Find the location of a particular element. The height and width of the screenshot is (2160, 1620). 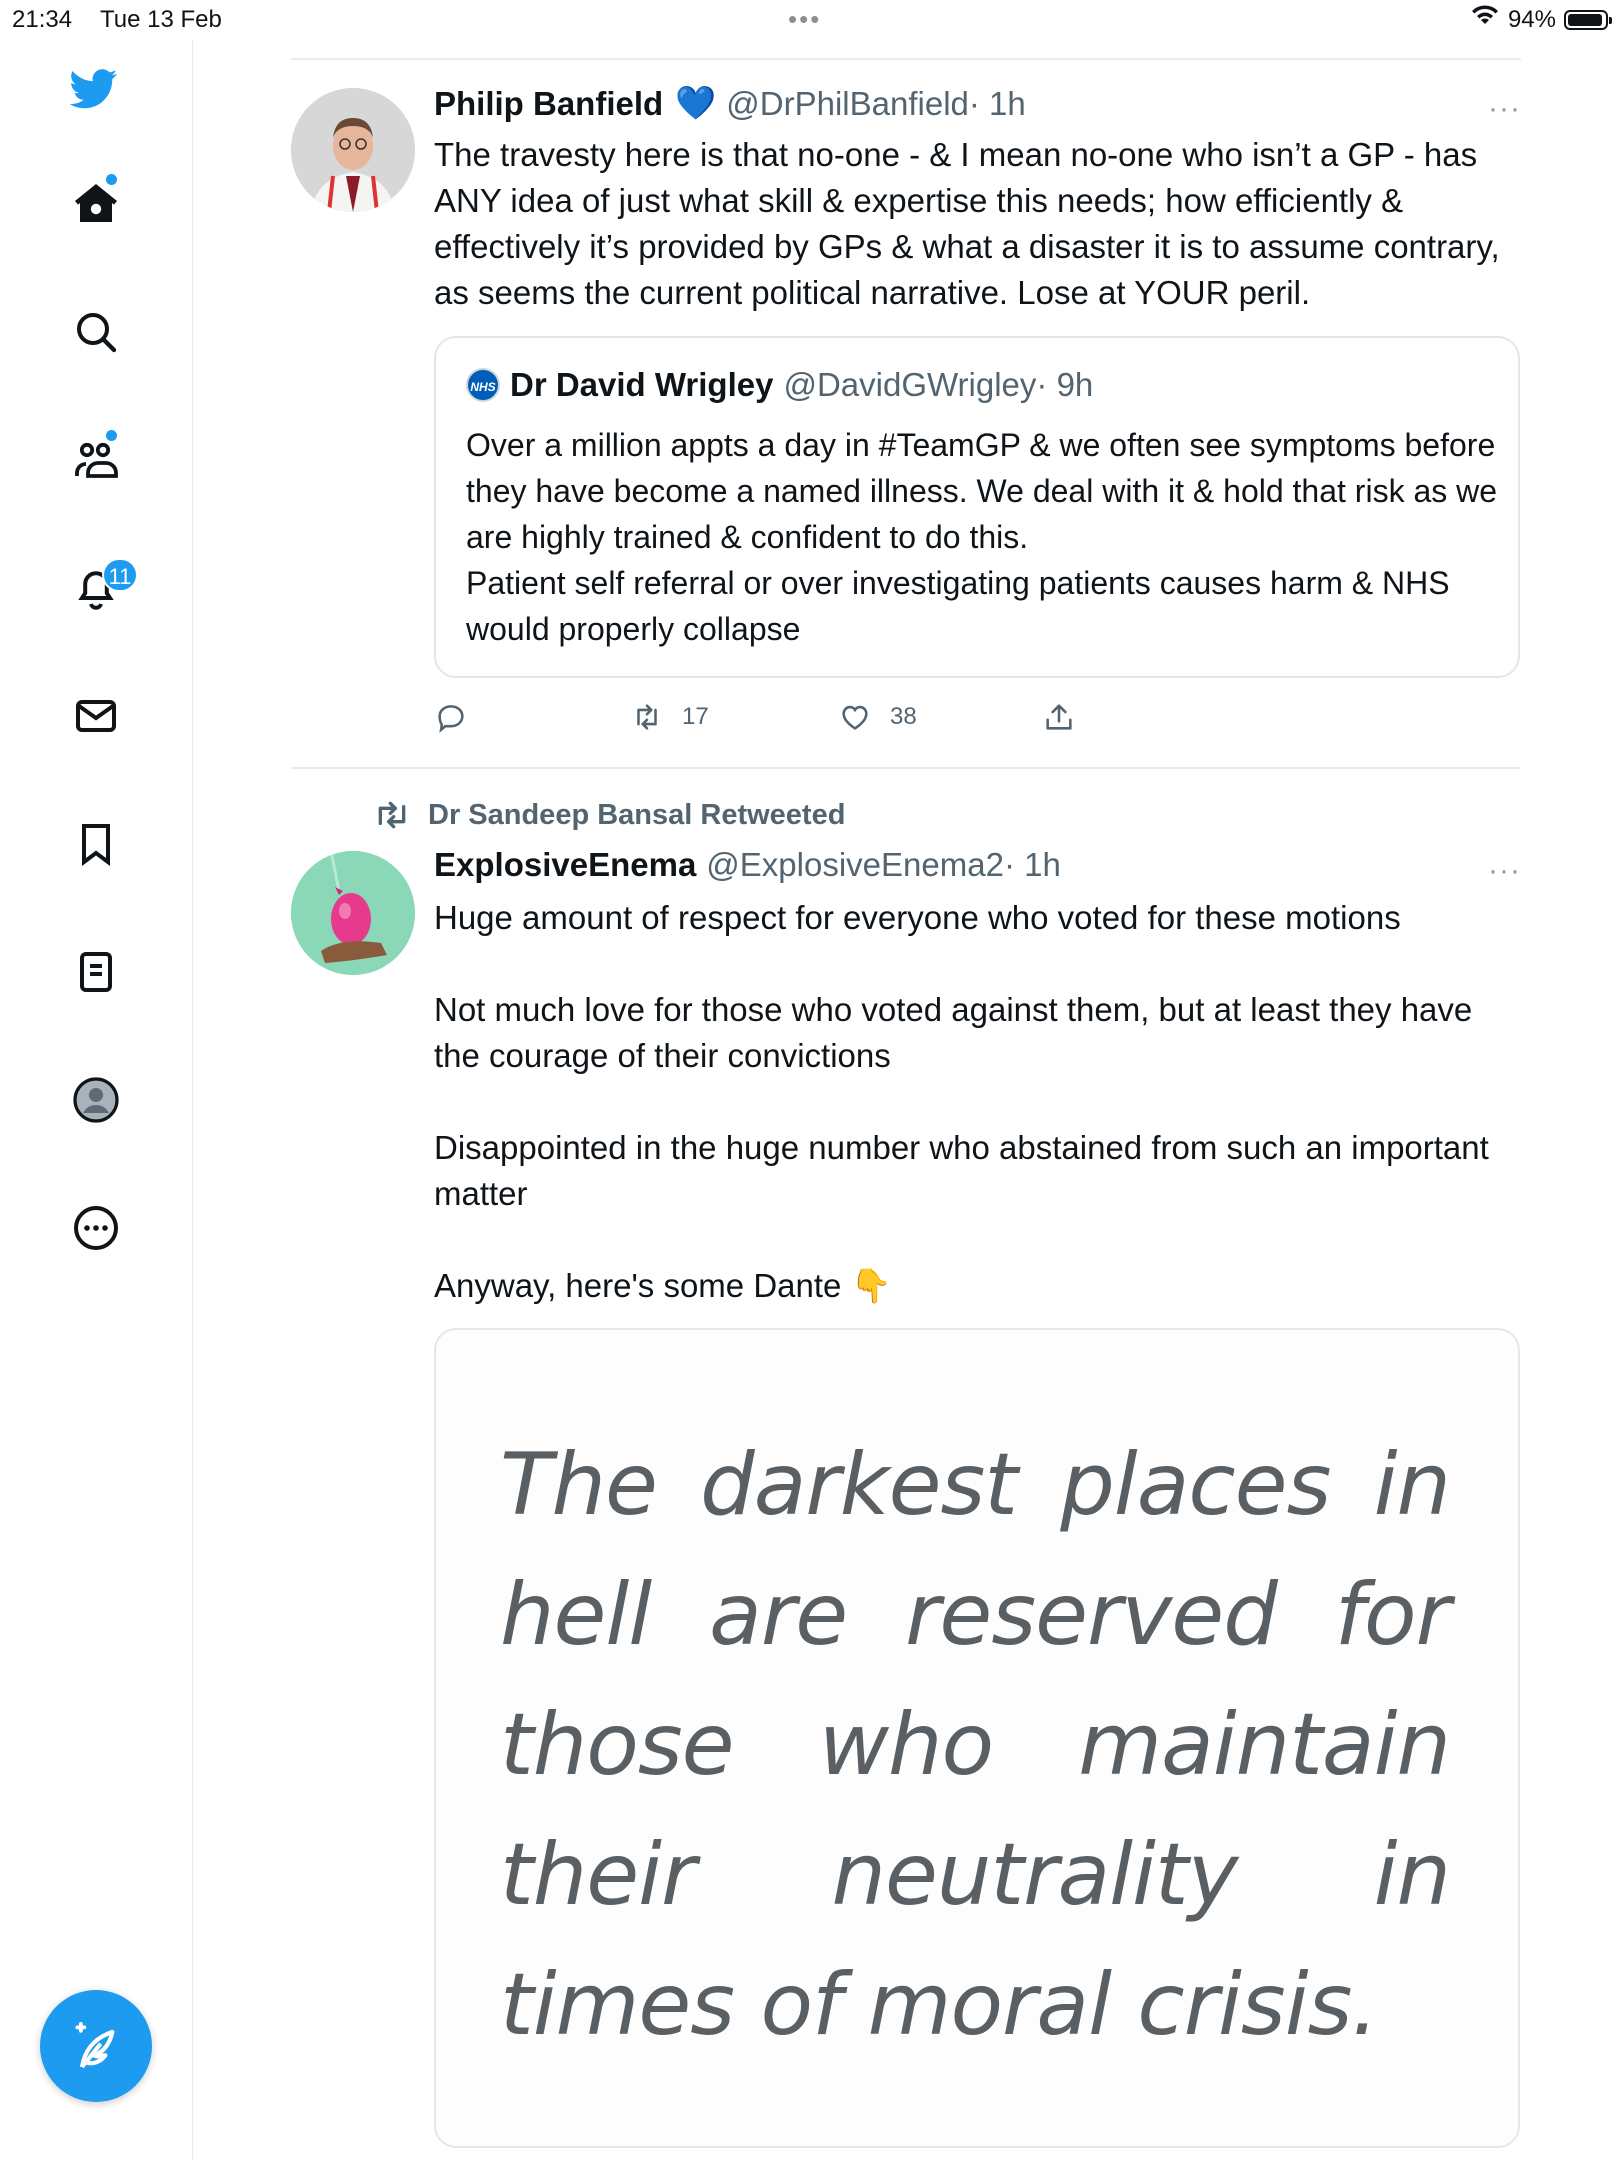

tweet-header: Philip Banfield 💙 @DrPhilBanfield · 1h is located at coordinates (730, 103).